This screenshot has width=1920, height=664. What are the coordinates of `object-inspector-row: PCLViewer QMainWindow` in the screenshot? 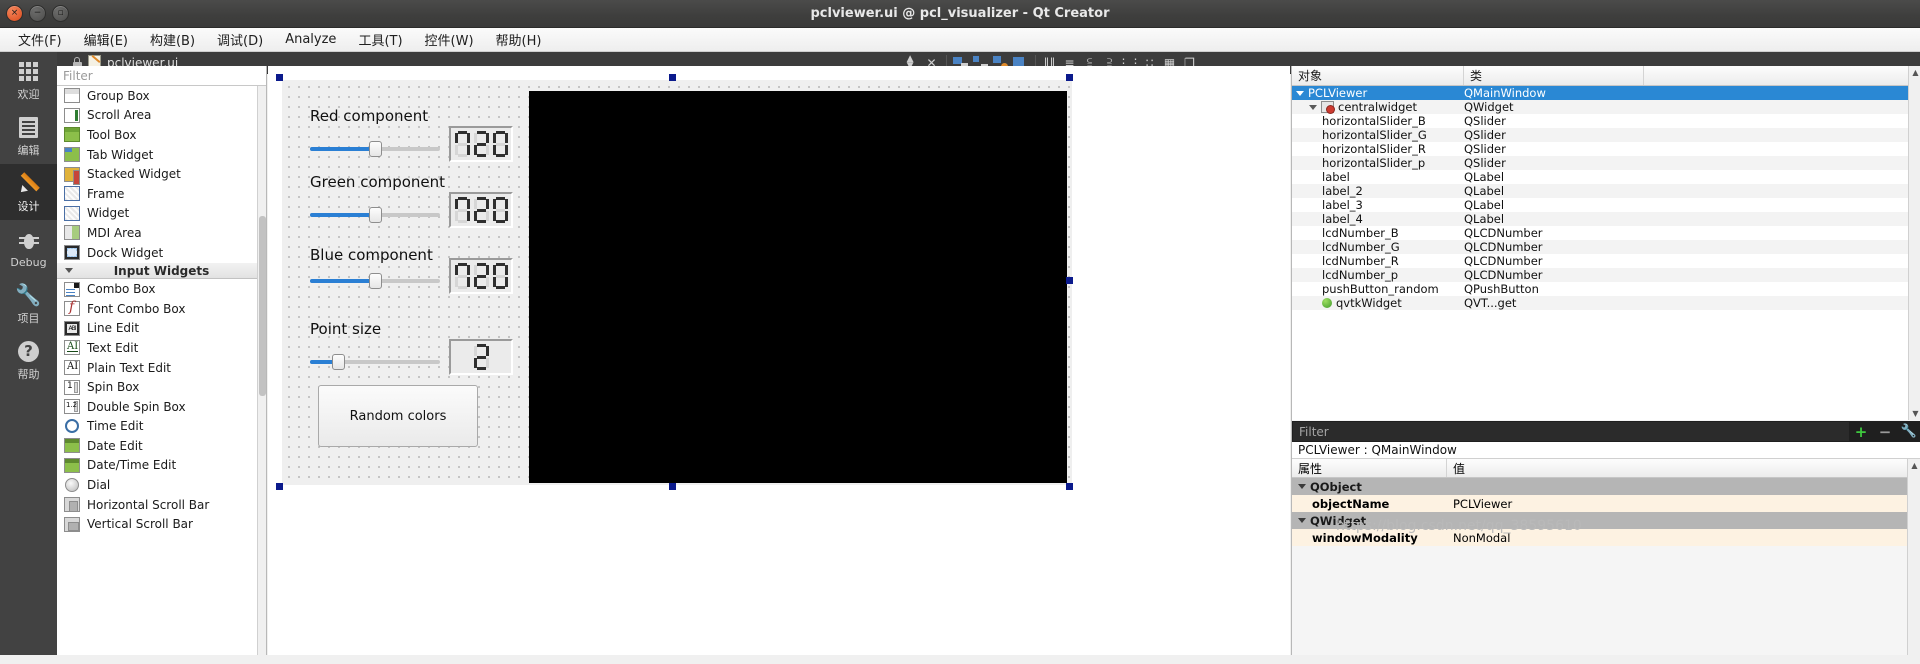 It's located at (1606, 93).